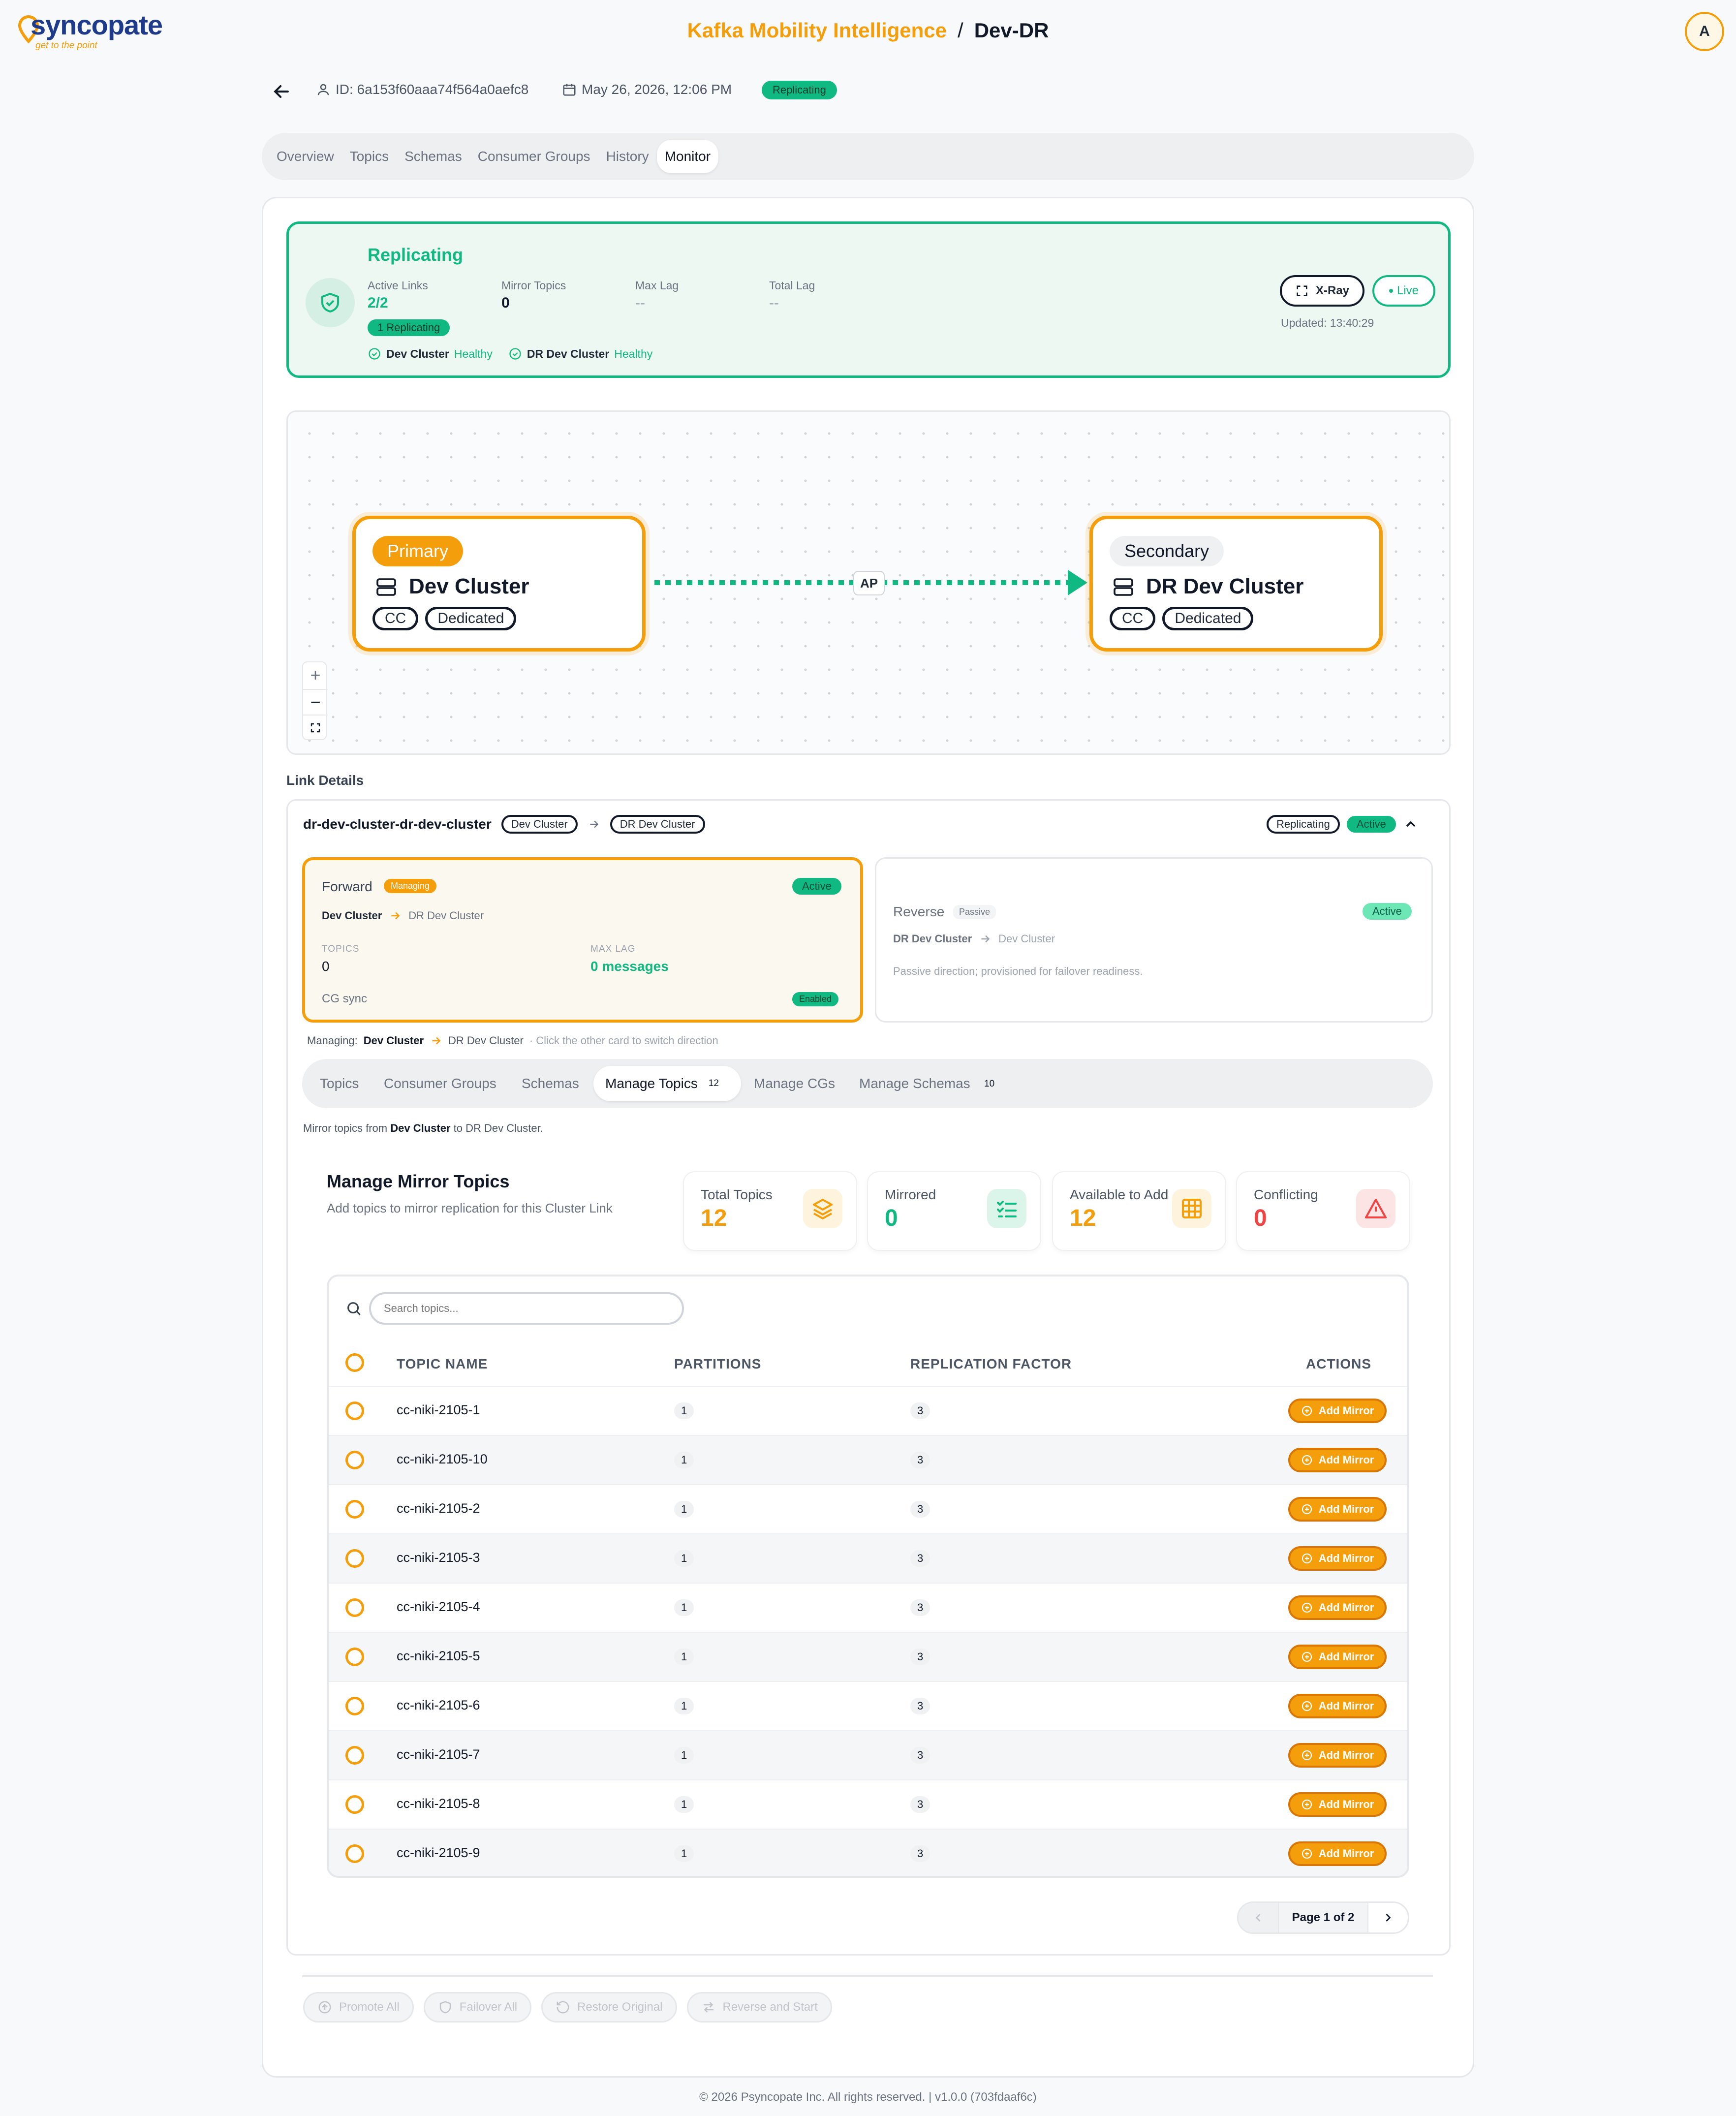 This screenshot has height=2116, width=1736. I want to click on table-row: cc-niki-2105-3 1 3 Add Mirror, so click(868, 1558).